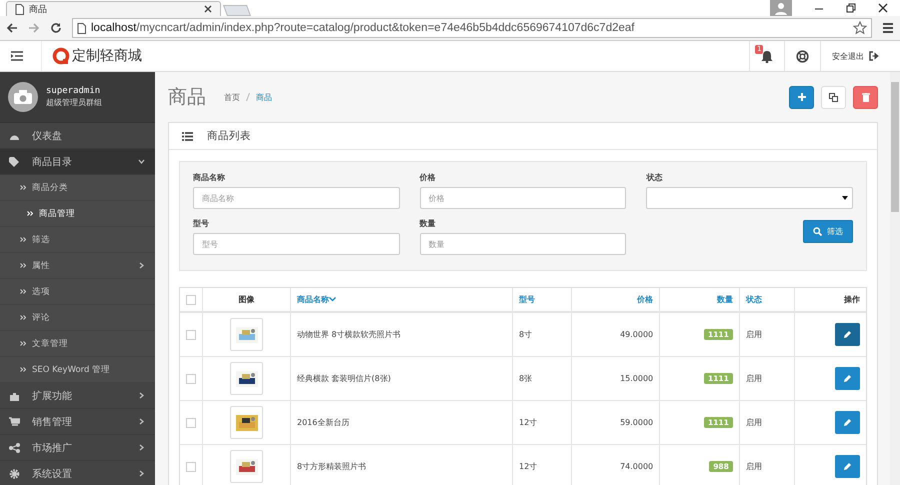 The width and height of the screenshot is (900, 485). Describe the element at coordinates (316, 299) in the screenshot. I see `column-sort-link: 商品名称` at that location.